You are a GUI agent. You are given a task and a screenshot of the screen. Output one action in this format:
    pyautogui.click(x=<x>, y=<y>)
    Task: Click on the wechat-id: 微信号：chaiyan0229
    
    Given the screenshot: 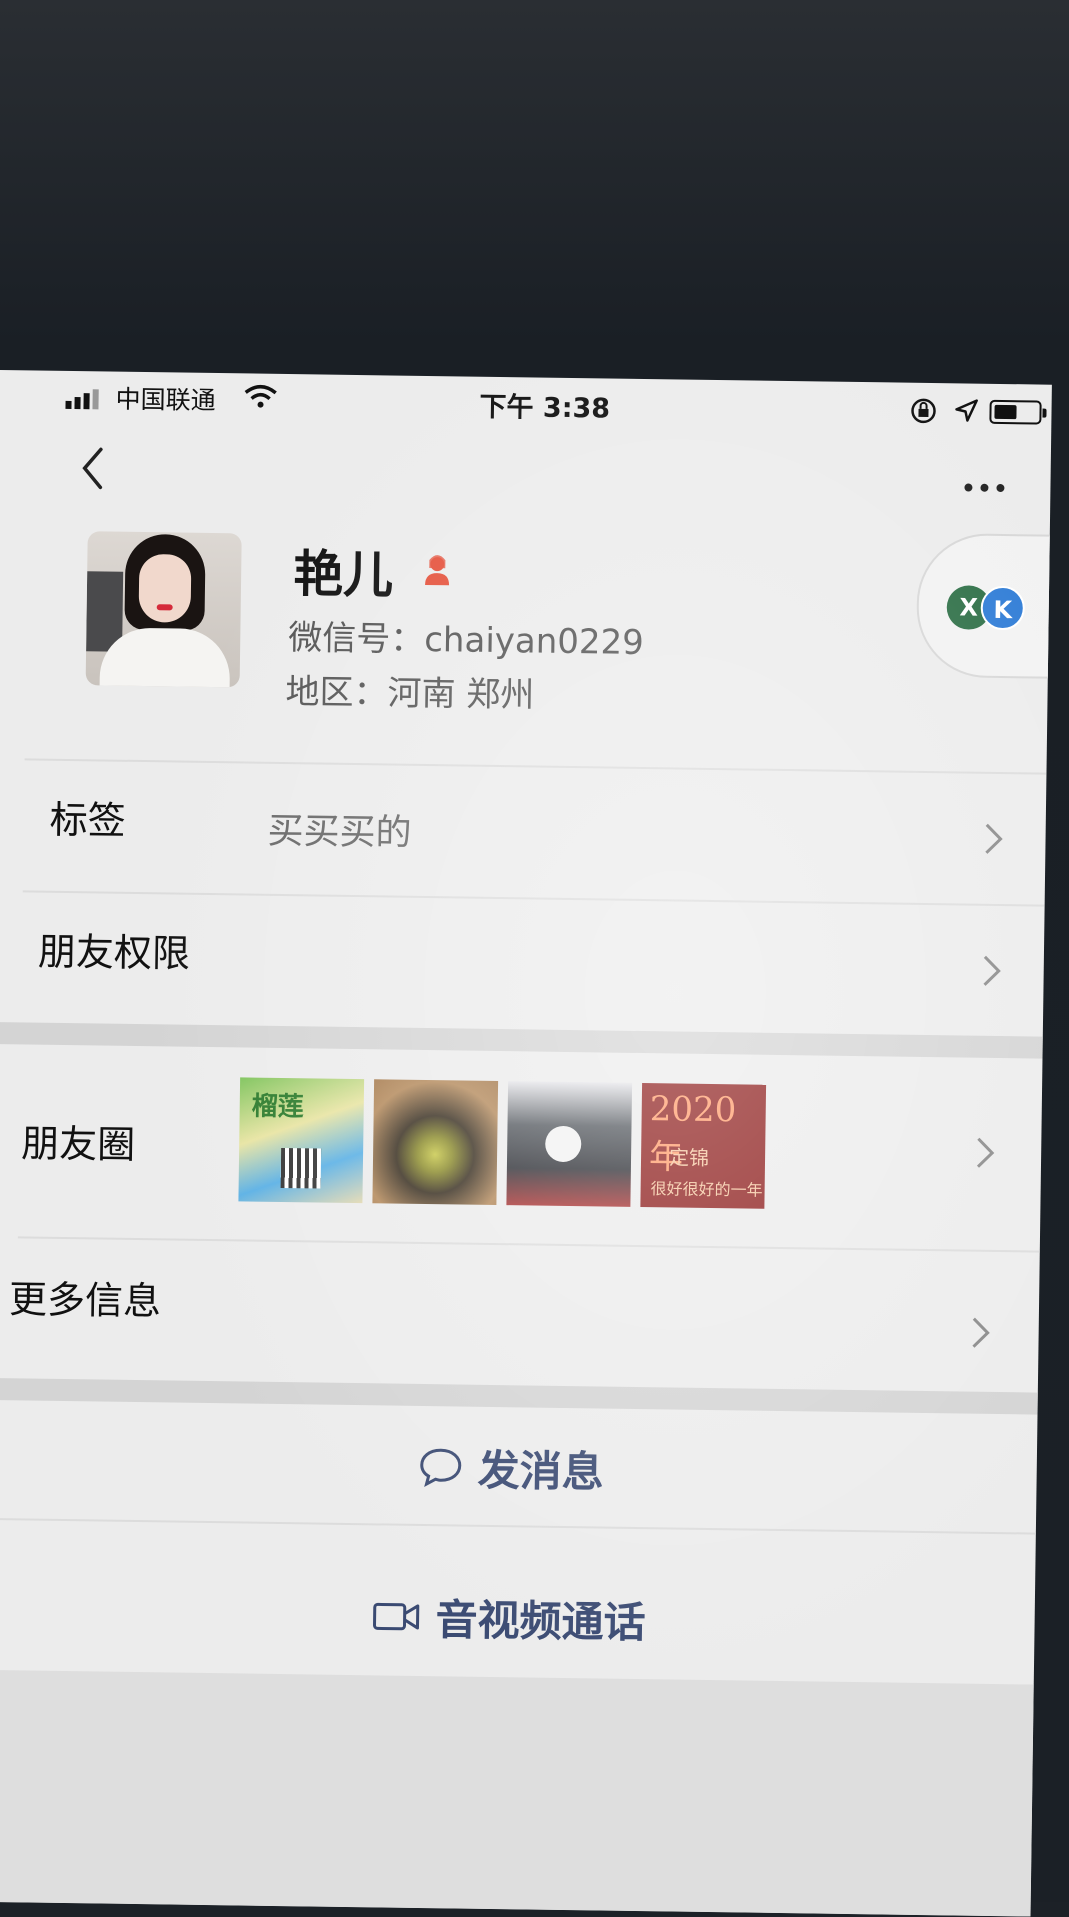 What is the action you would take?
    pyautogui.click(x=466, y=641)
    